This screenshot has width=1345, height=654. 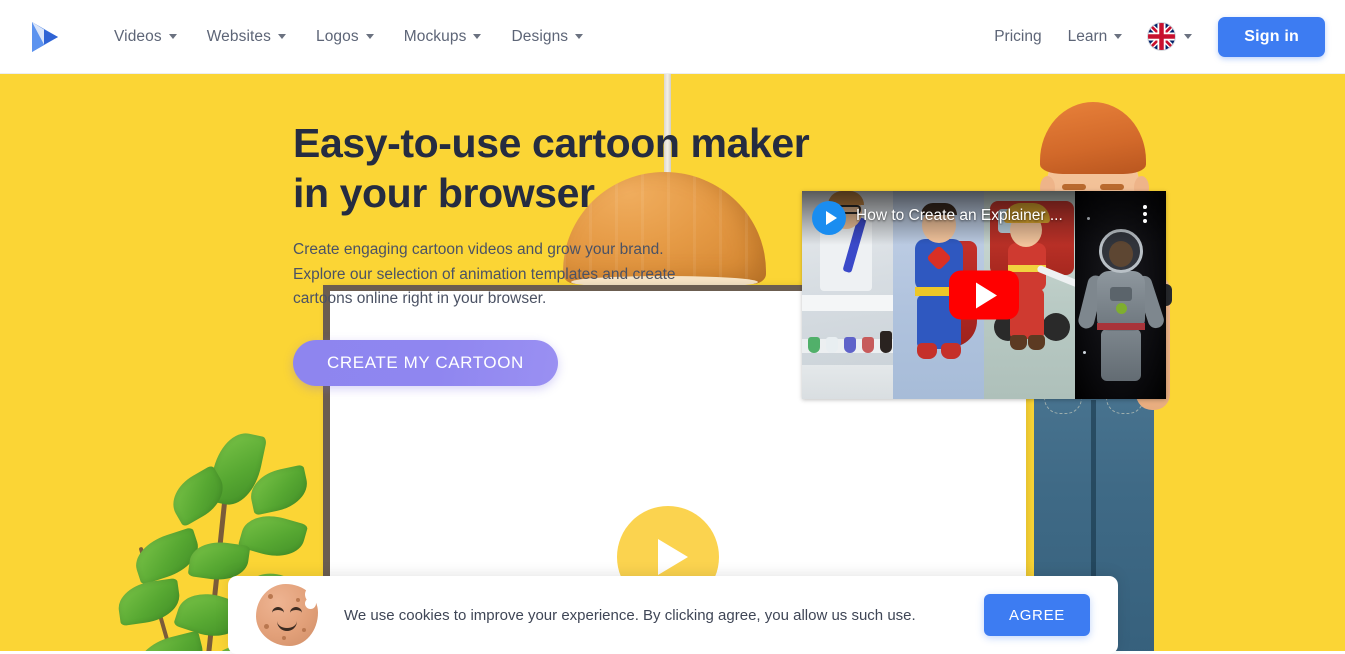 What do you see at coordinates (1084, 352) in the screenshot?
I see `star` at bounding box center [1084, 352].